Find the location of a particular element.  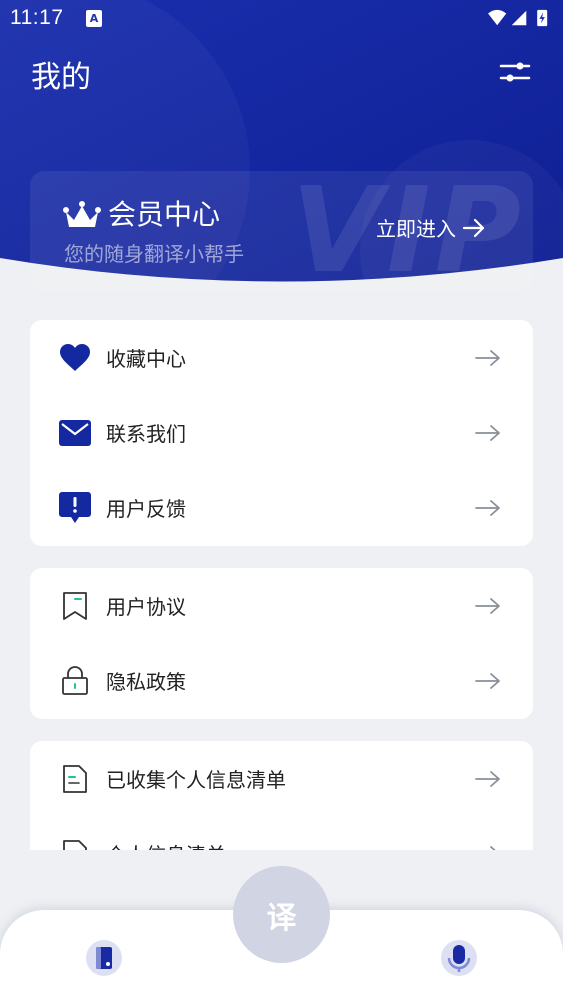

status-icons is located at coordinates (518, 18).